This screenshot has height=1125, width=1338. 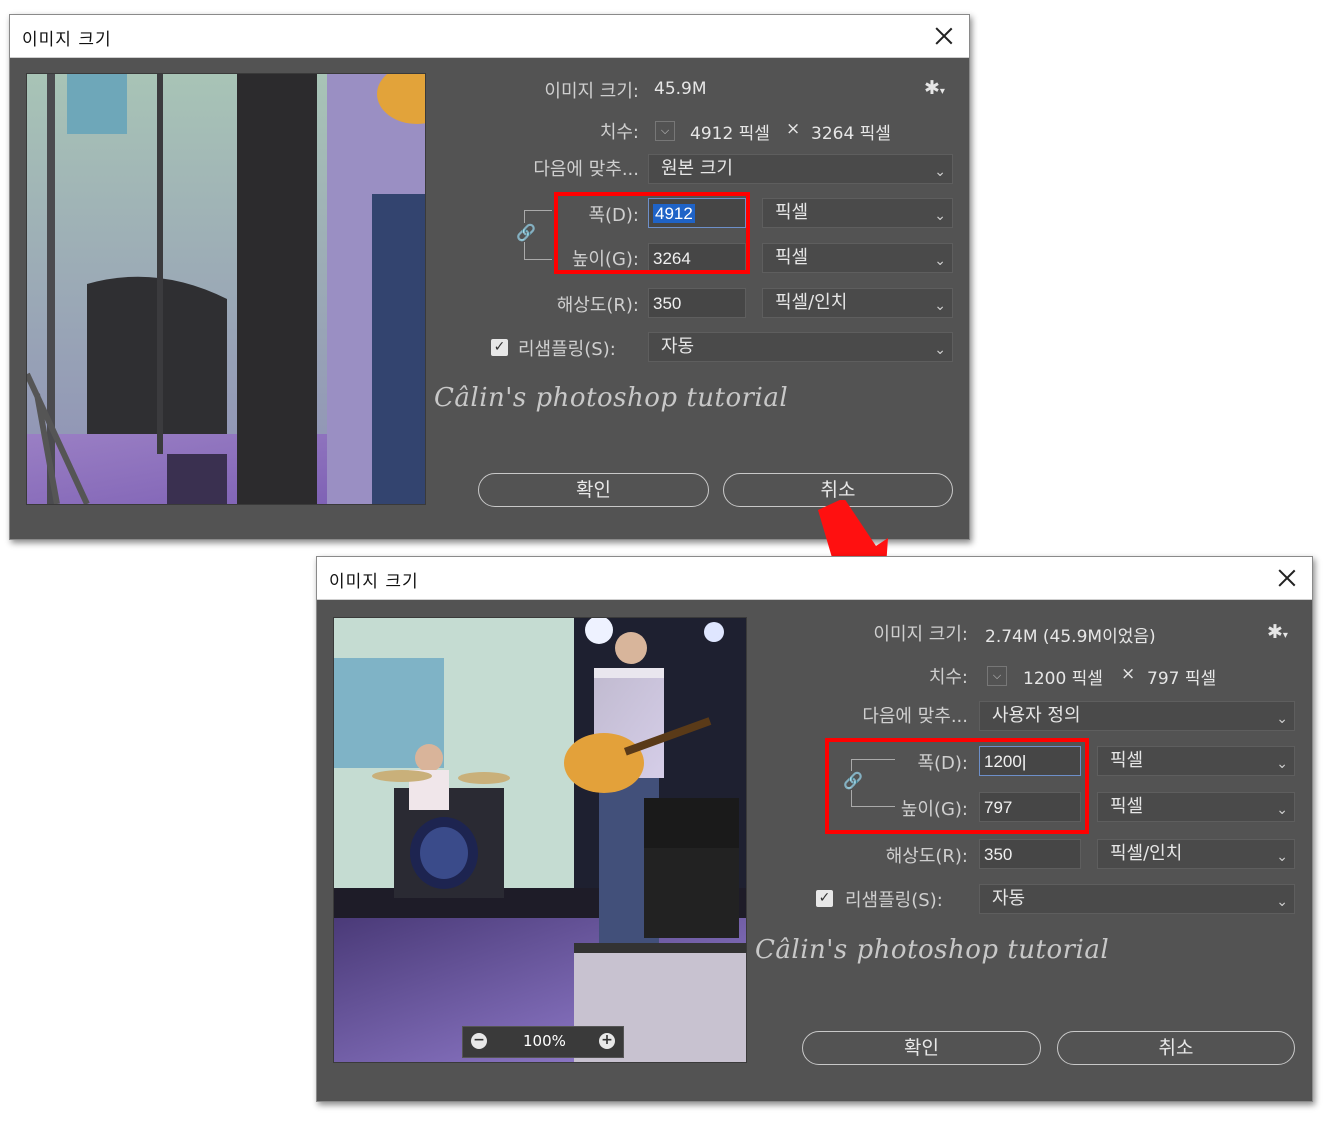 What do you see at coordinates (1176, 1048) in the screenshot?
I see `cancel-button: 취소` at bounding box center [1176, 1048].